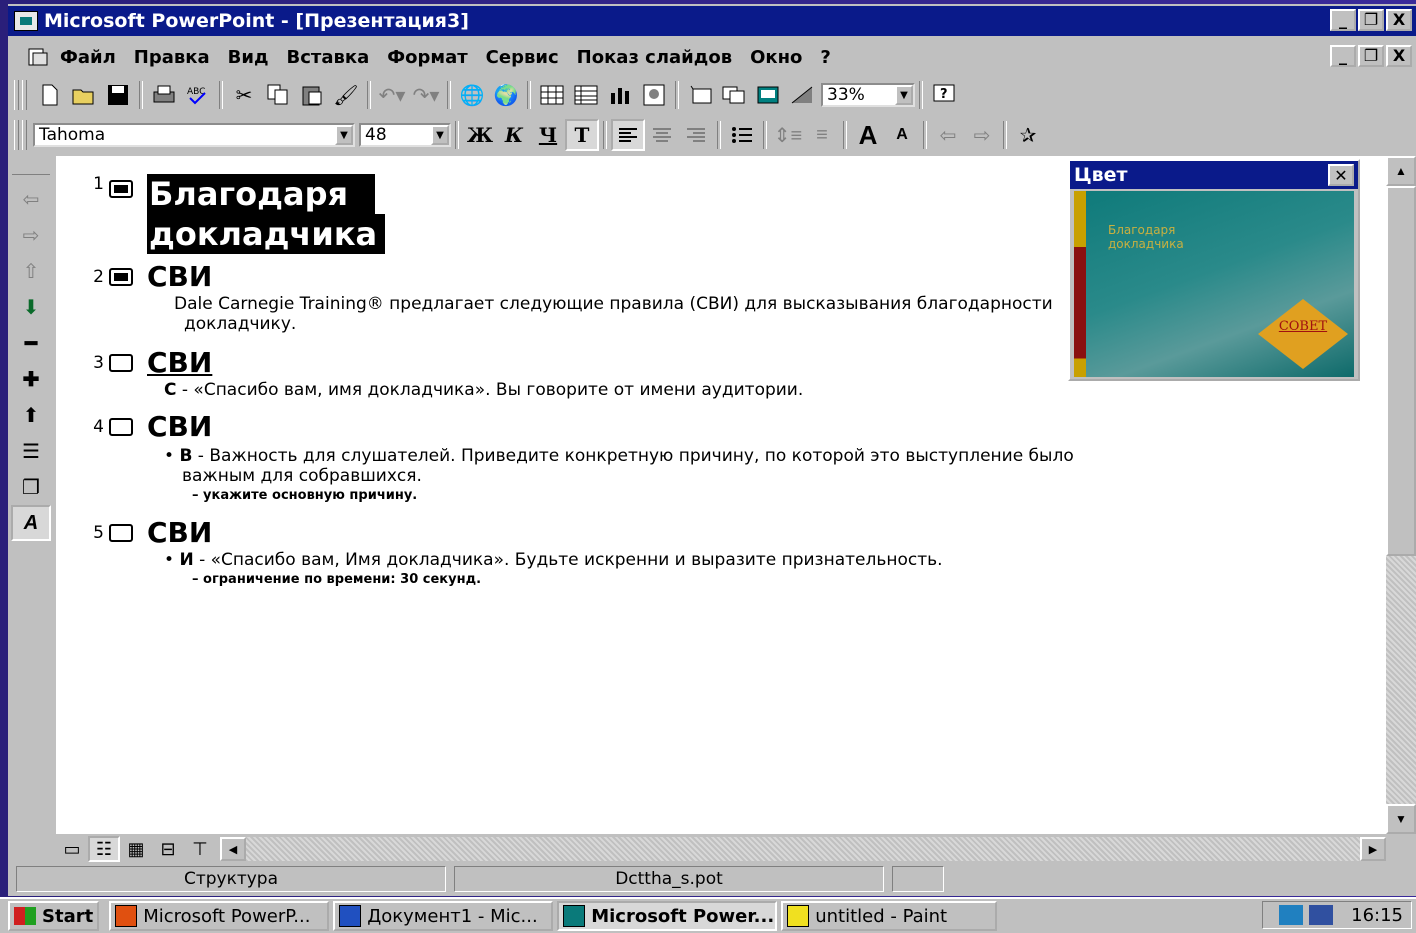 This screenshot has height=933, width=1416. What do you see at coordinates (312, 95) in the screenshot?
I see `paste-icon` at bounding box center [312, 95].